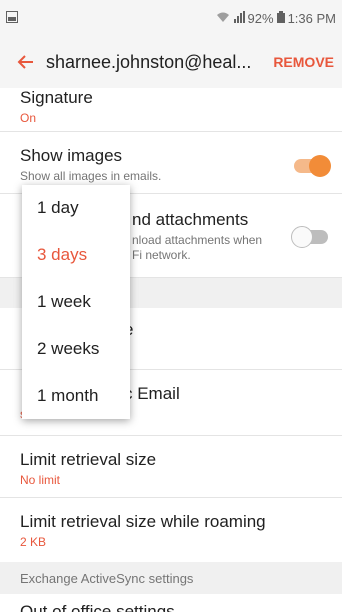 This screenshot has height=612, width=342. What do you see at coordinates (311, 18) in the screenshot?
I see `clock: 1:36 PM` at bounding box center [311, 18].